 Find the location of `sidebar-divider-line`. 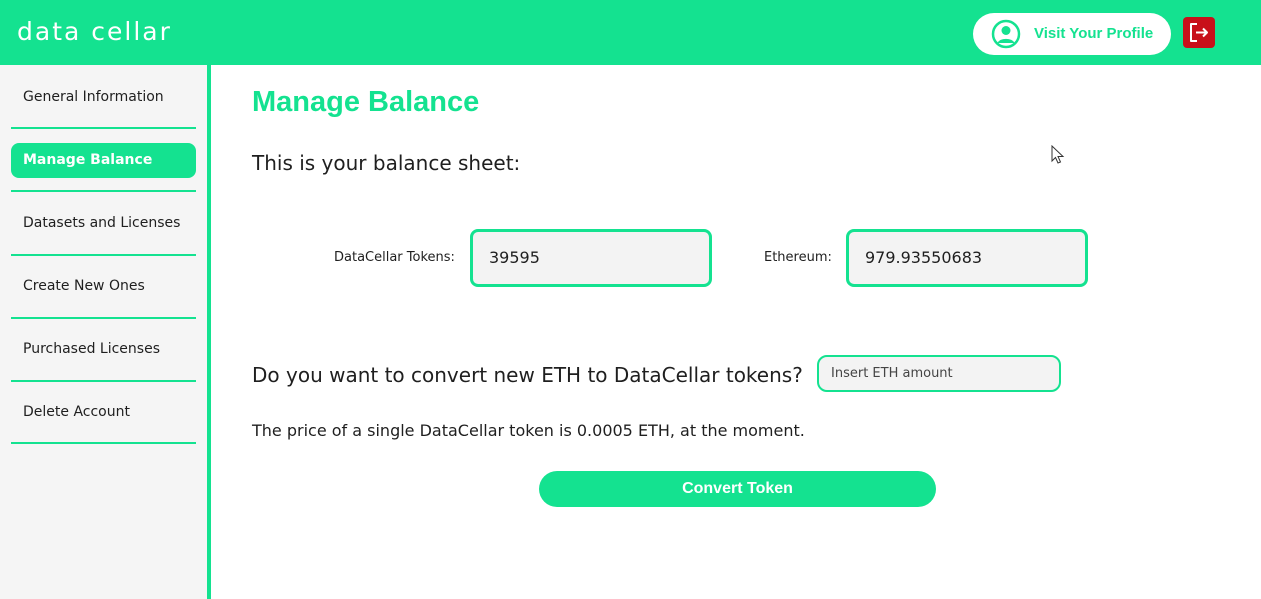

sidebar-divider-line is located at coordinates (209, 332).